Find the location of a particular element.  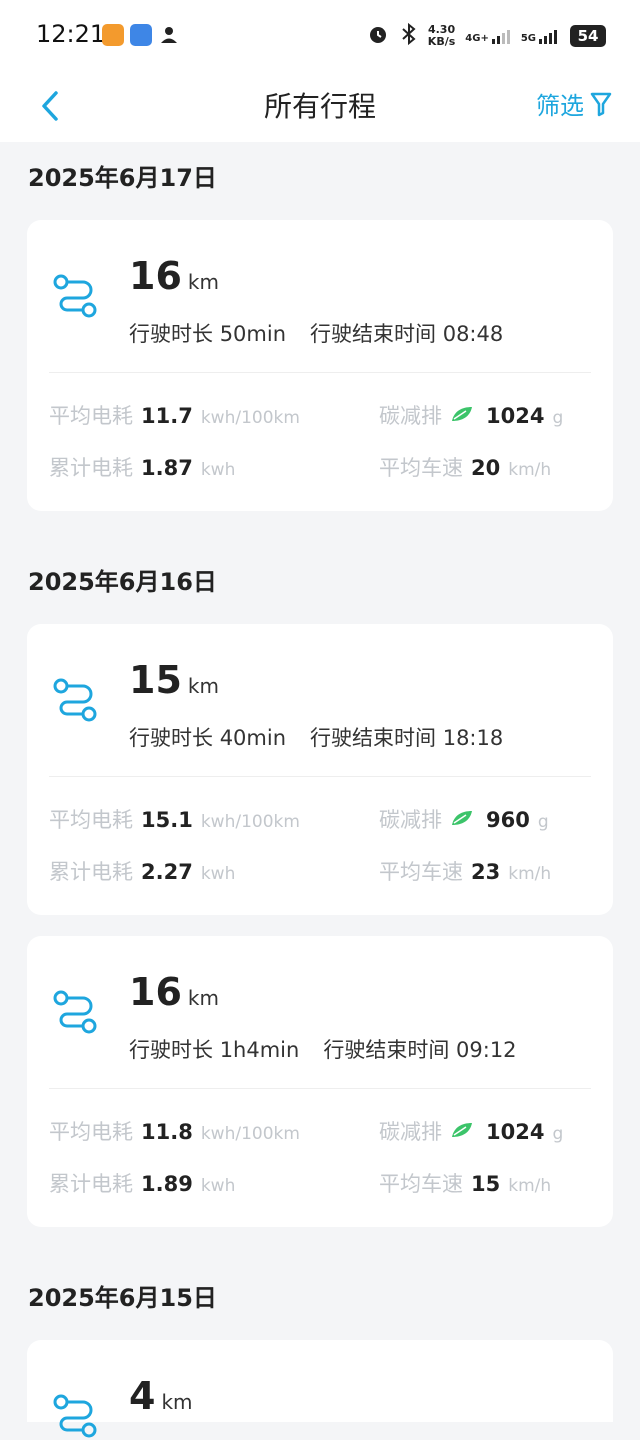

end-time-info: 行驶结束时间 08:48 is located at coordinates (406, 333).